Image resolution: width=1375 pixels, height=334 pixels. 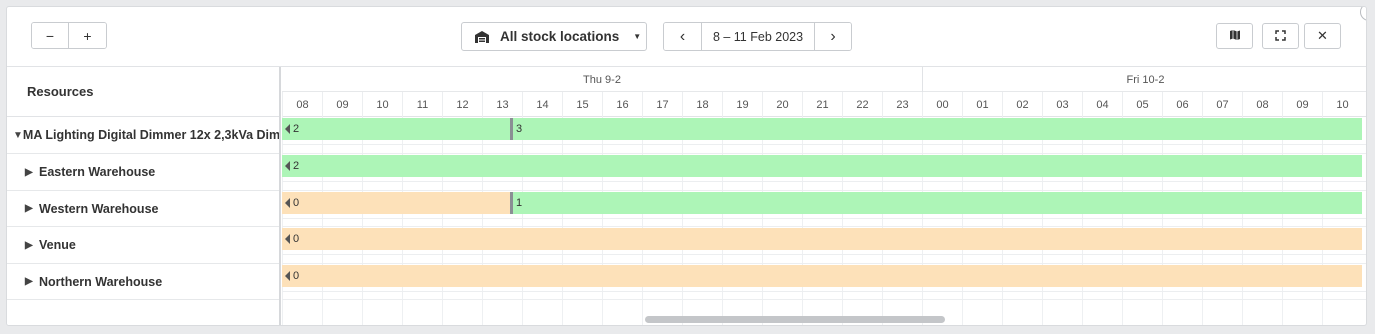 I want to click on resource-label: Eastern Warehouse, so click(x=97, y=172).